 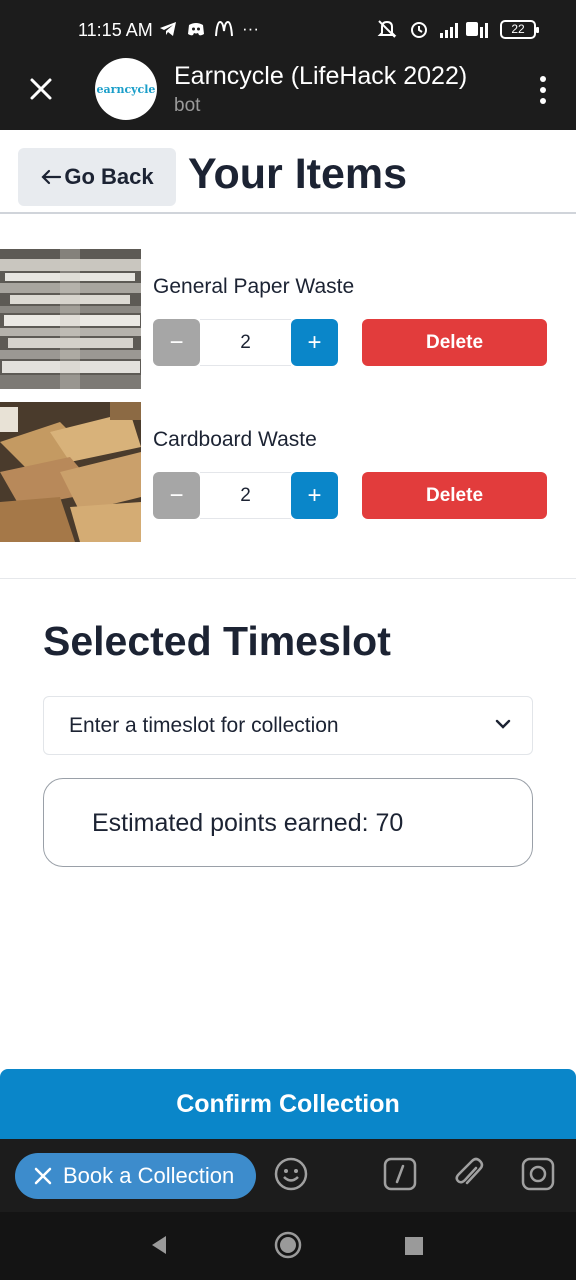 I want to click on item-name: General Paper Waste, so click(x=254, y=286).